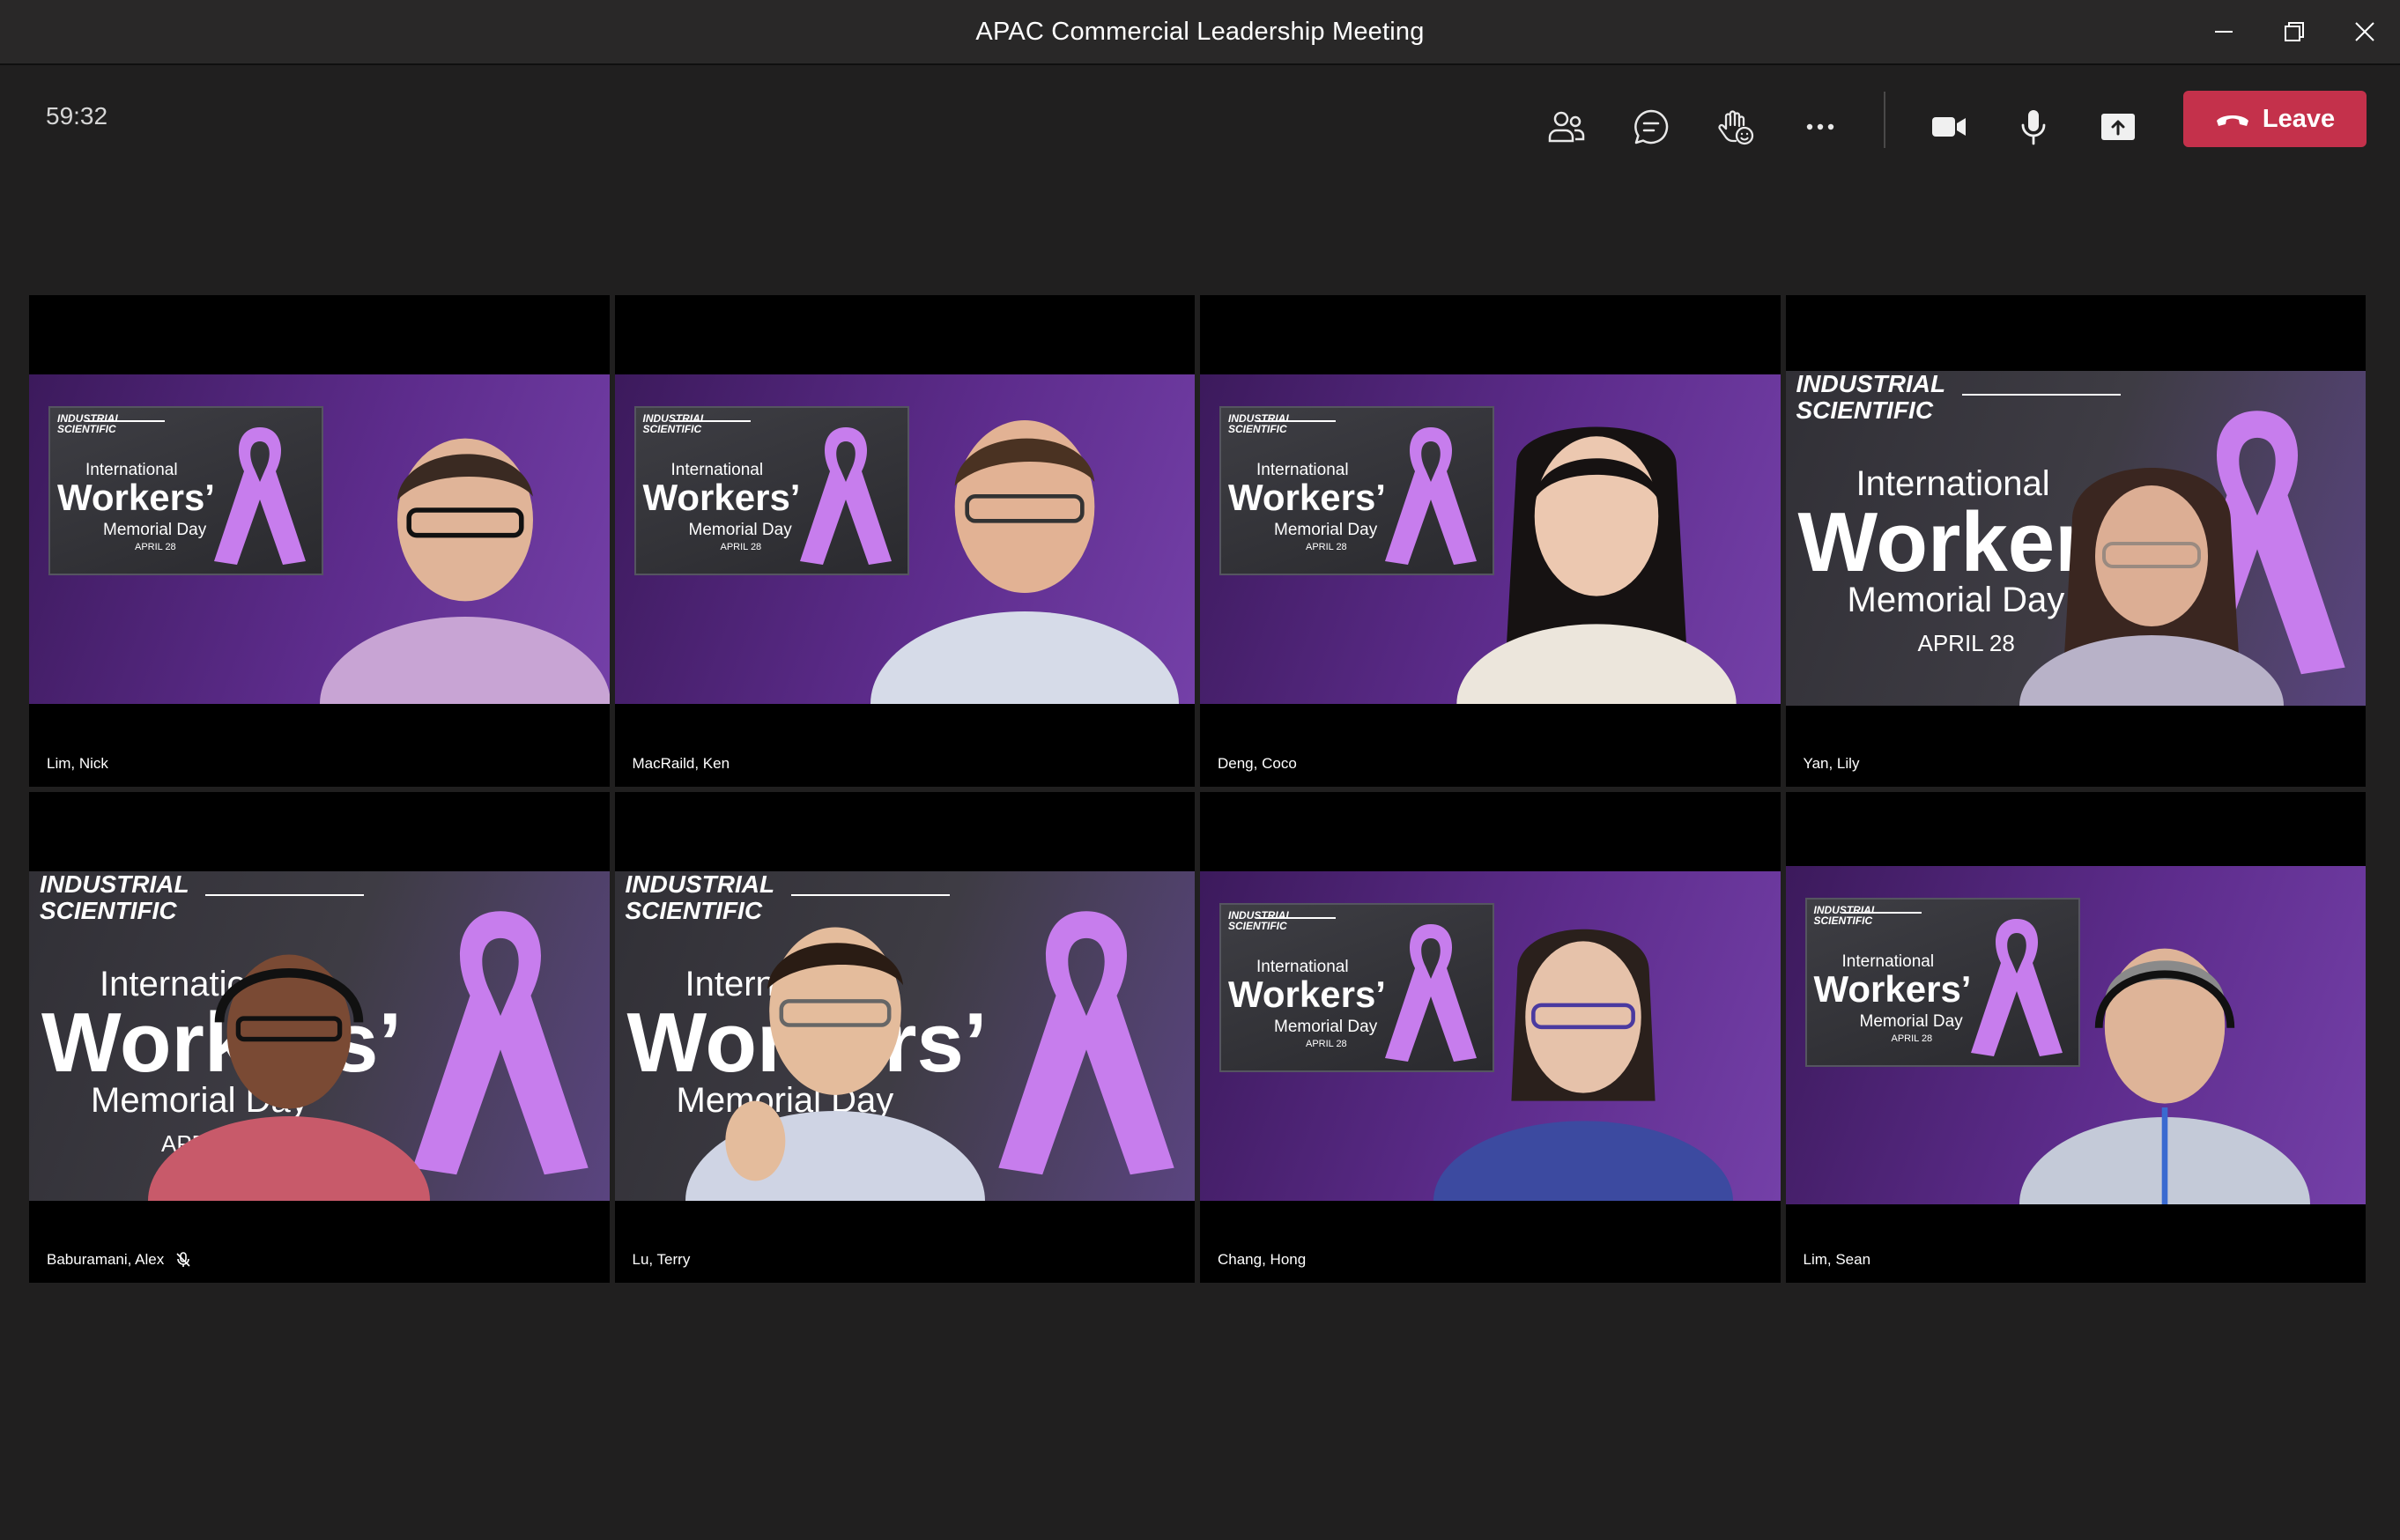 Image resolution: width=2400 pixels, height=1540 pixels. Describe the element at coordinates (661, 1260) in the screenshot. I see `participant-name: Lu, Terry` at that location.